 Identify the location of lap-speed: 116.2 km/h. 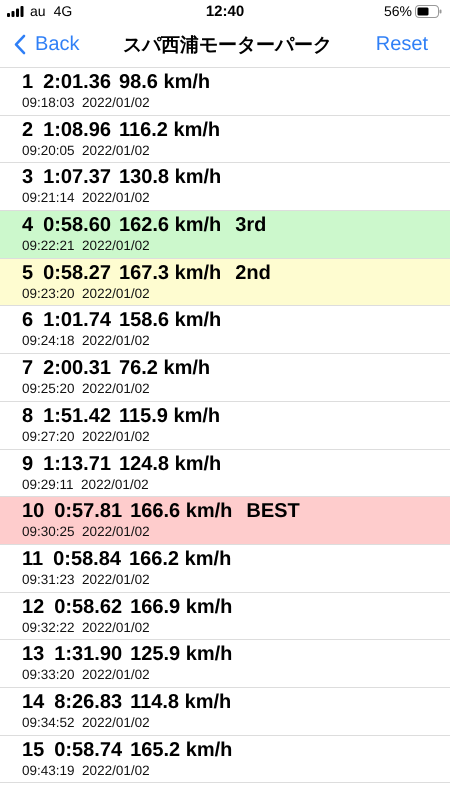
(169, 130).